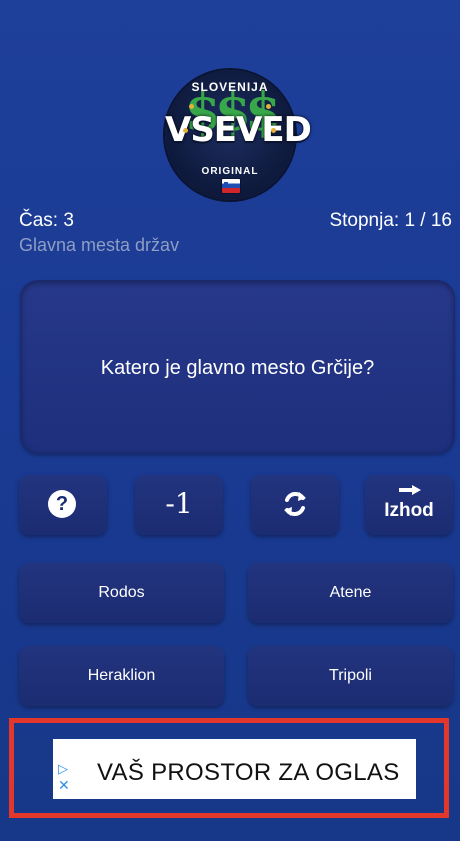 This screenshot has height=841, width=460. Describe the element at coordinates (230, 87) in the screenshot. I see `logo-country-text: SLOVENIJA` at that location.